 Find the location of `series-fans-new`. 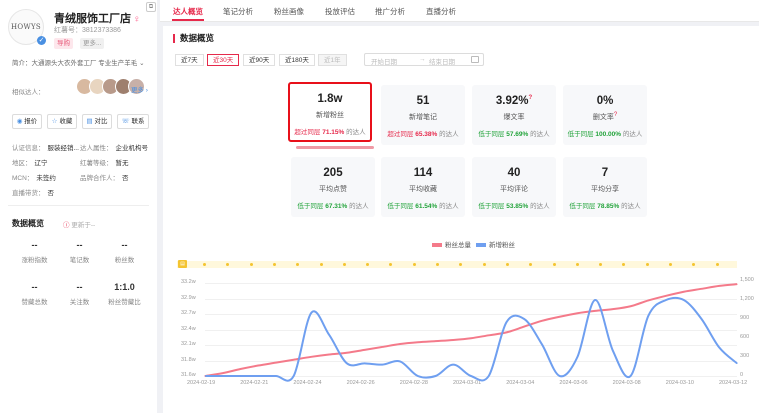

series-fans-new is located at coordinates (471, 339).